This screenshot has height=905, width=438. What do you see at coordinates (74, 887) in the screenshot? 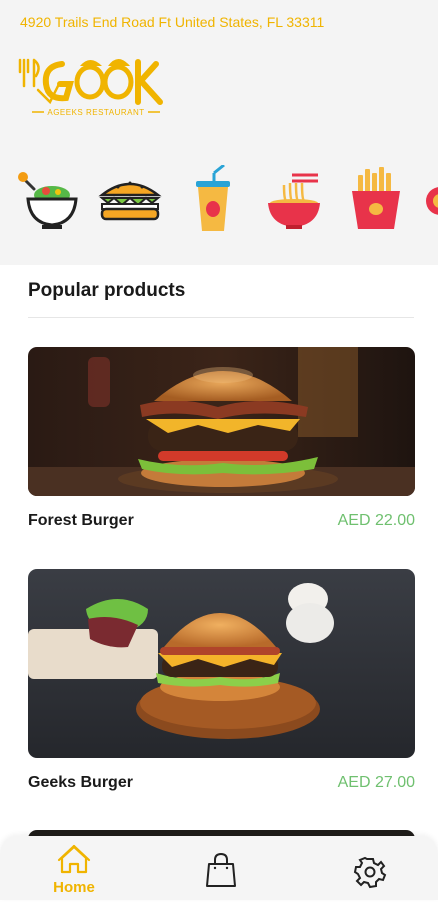
I see `nav-home-label: Home` at bounding box center [74, 887].